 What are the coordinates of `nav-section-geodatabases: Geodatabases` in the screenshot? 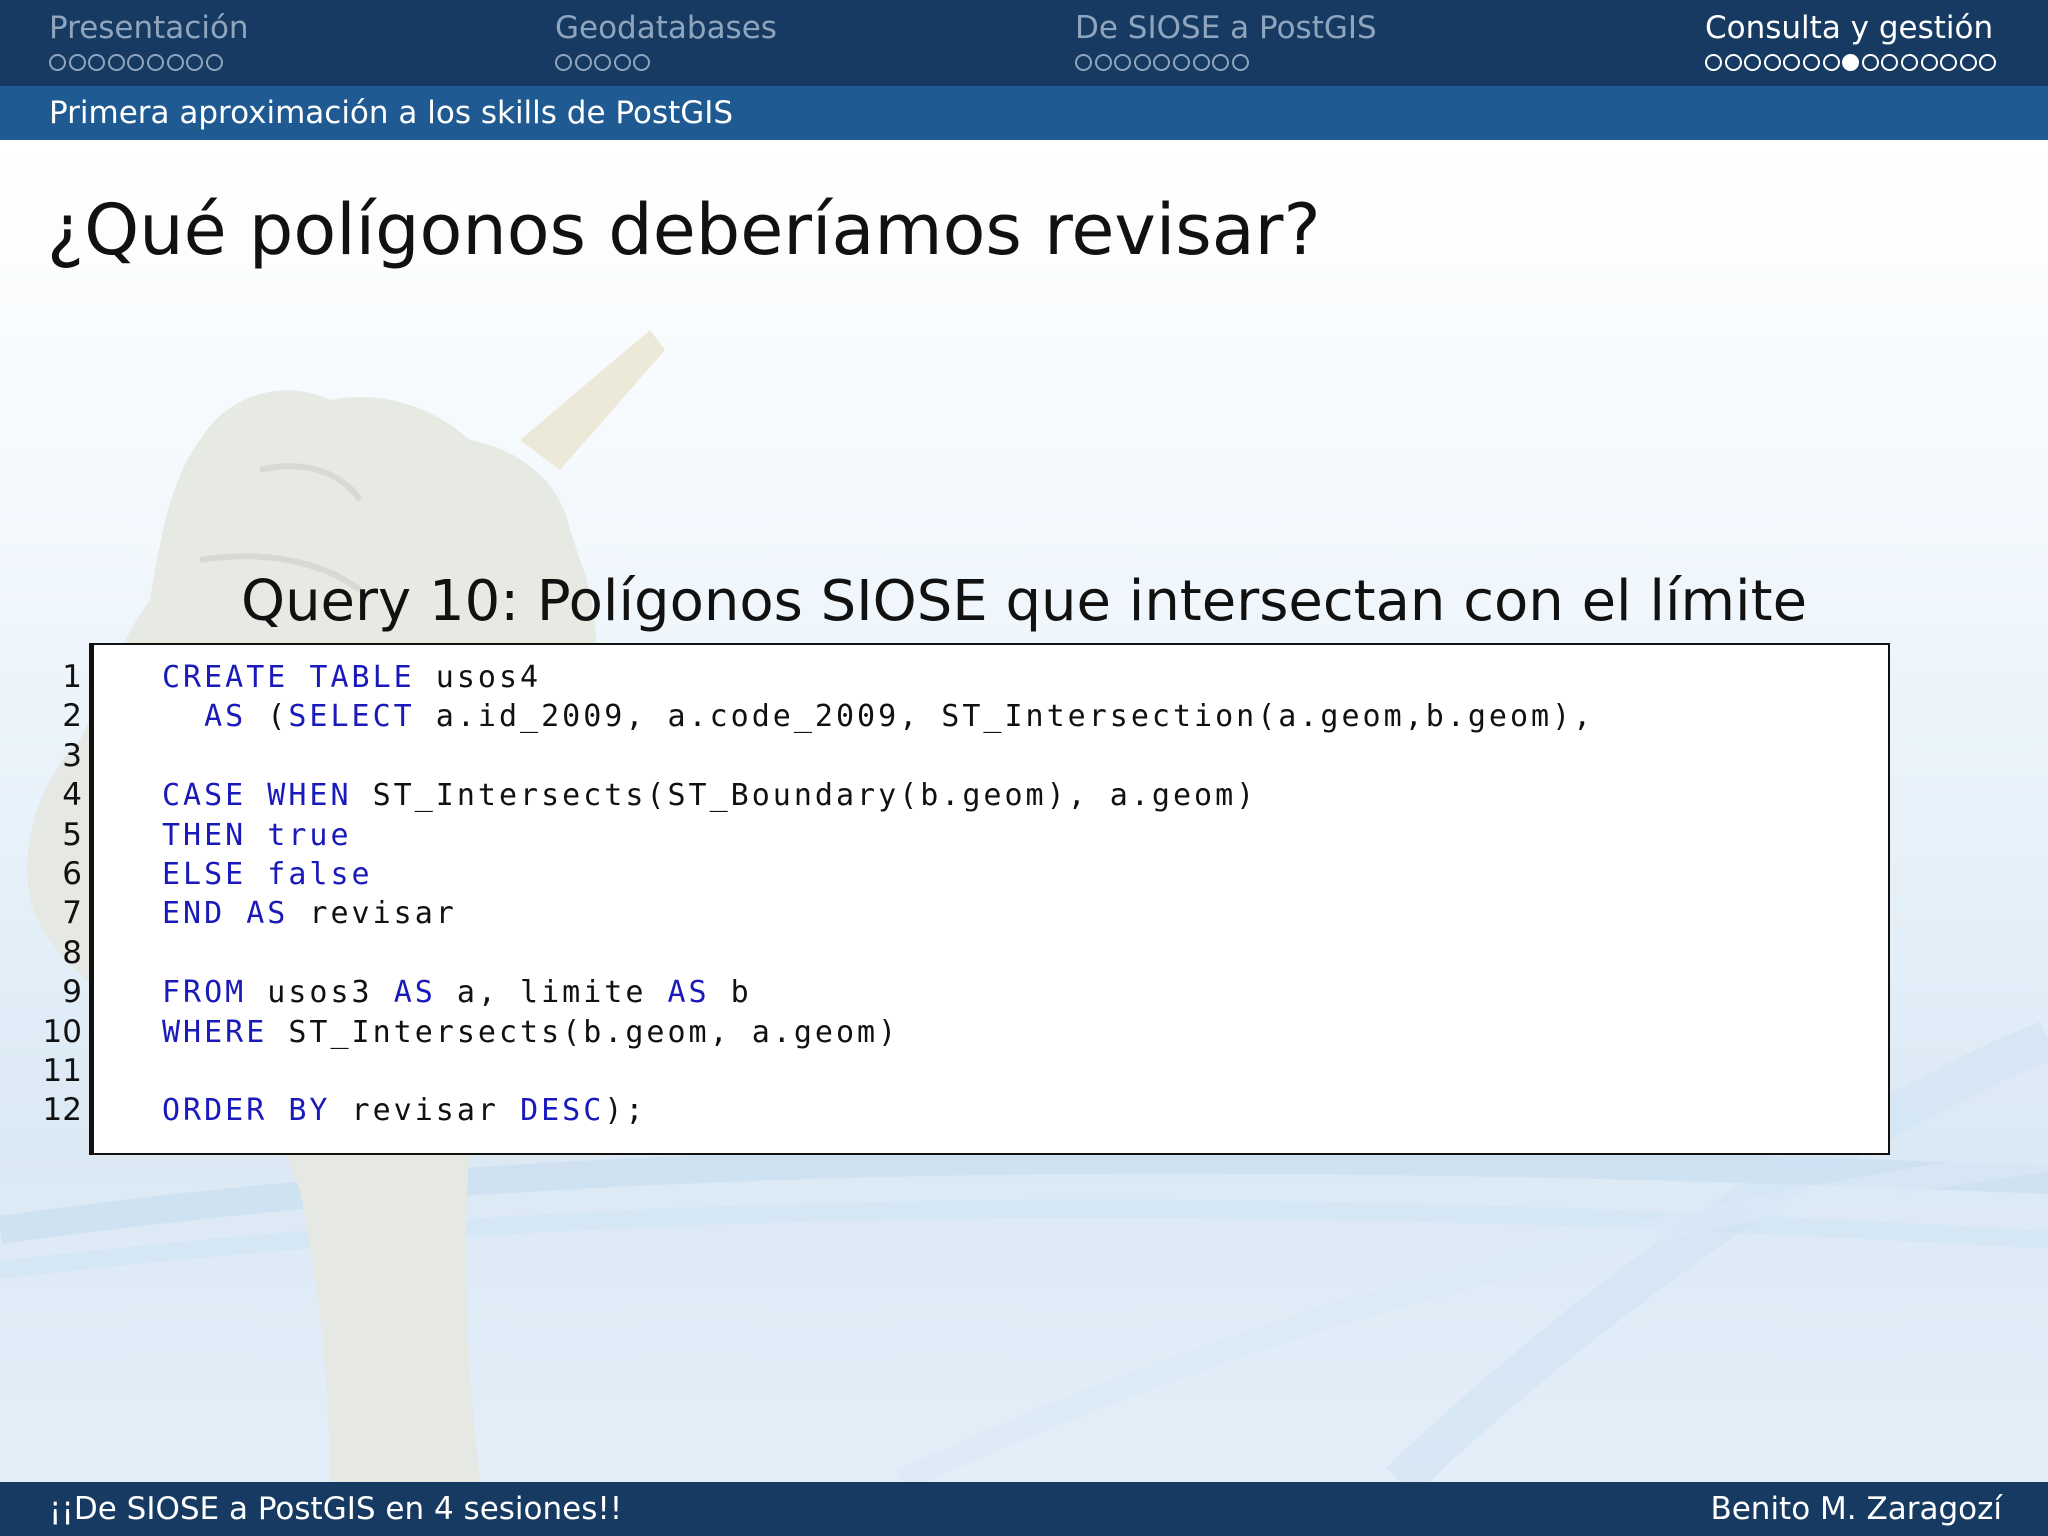 It's located at (666, 42).